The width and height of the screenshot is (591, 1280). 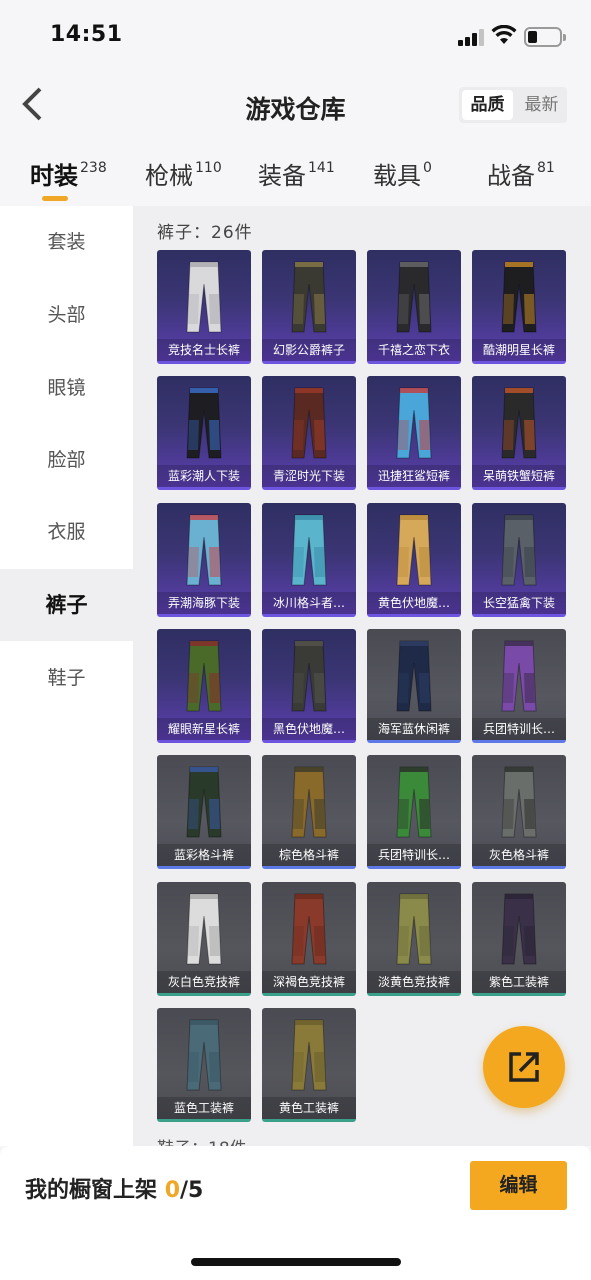 I want to click on item-card: 海军蓝休闲裤, so click(x=414, y=685).